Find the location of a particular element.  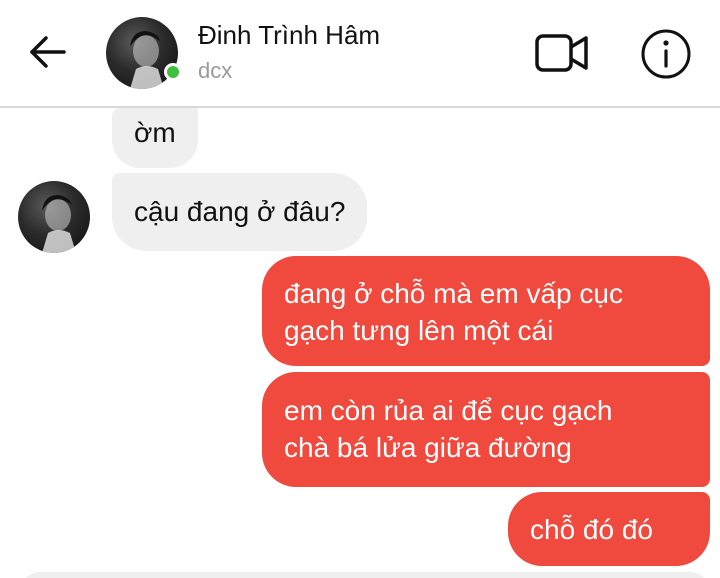

message-bubble-outgoing: chỗ đó đó is located at coordinates (609, 529).